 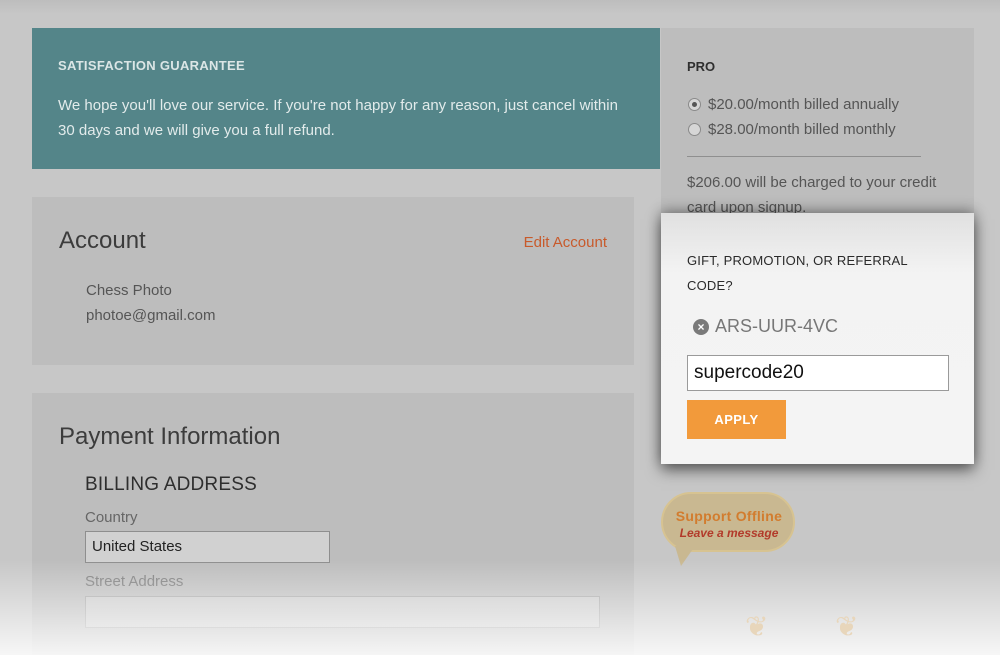 I want to click on support-offline-badge: Support Offline Leave a message, so click(x=729, y=530).